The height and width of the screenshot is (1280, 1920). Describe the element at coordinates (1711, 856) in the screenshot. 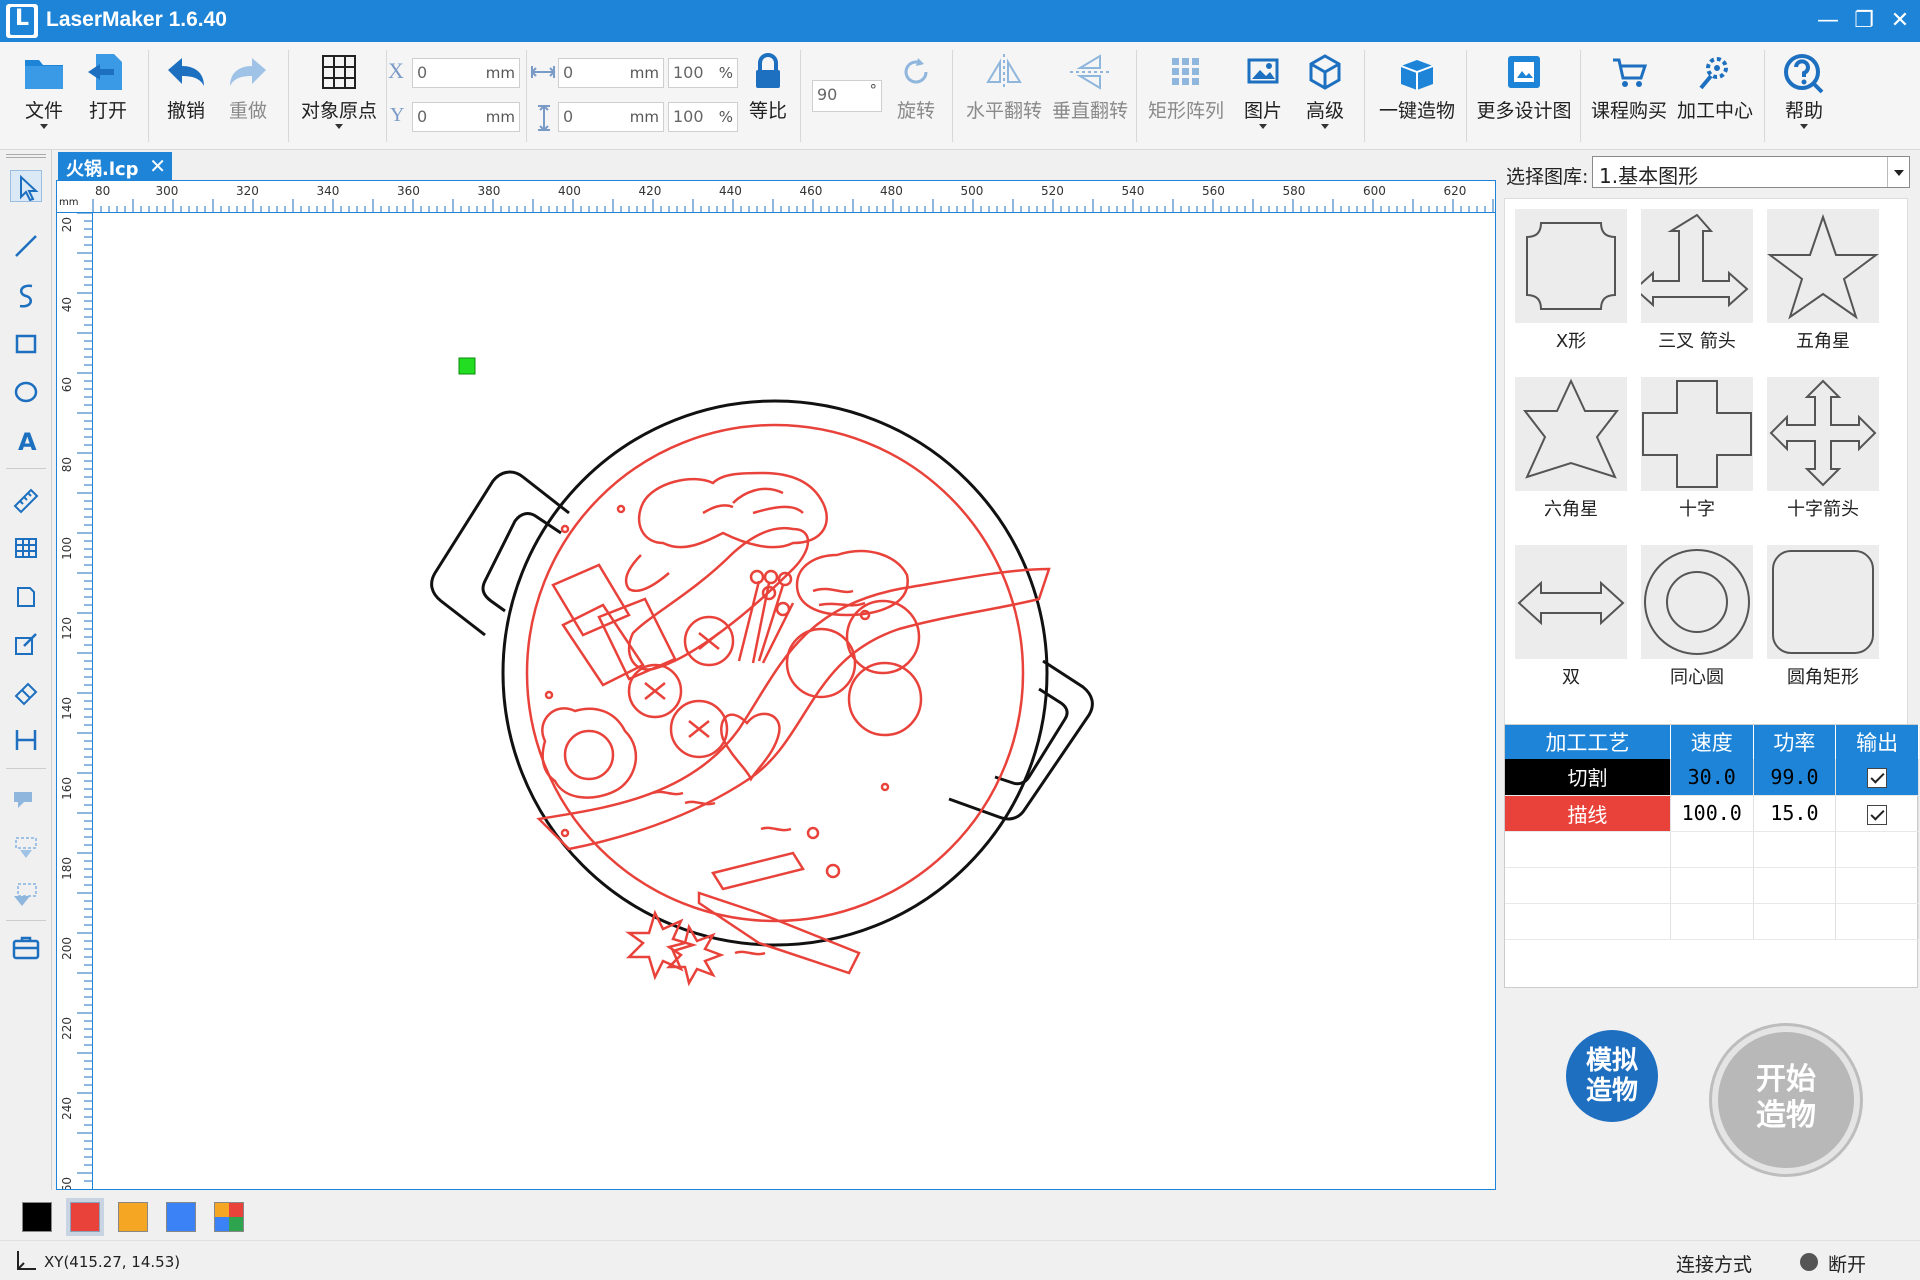

I see `process-table: 加工工艺 速度 功率 输出 切割 30.0 99.0 描线 100.0 15.0` at that location.